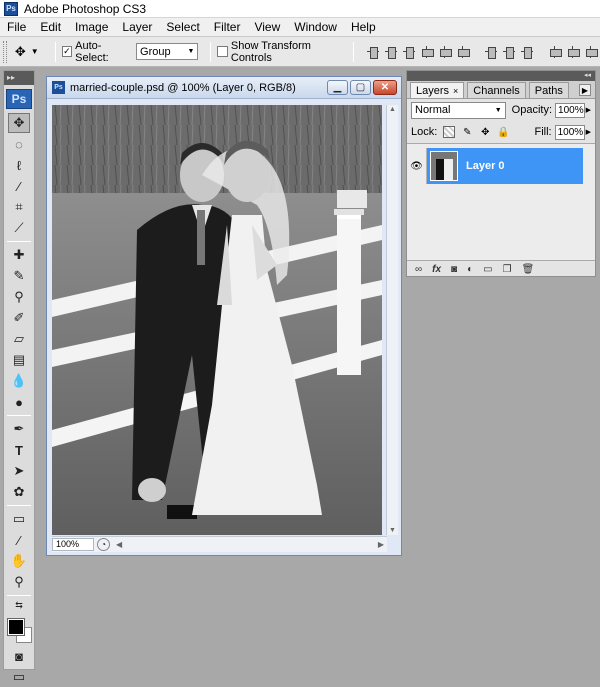  What do you see at coordinates (27, 52) in the screenshot?
I see `tool-preset-picker: ✥ ▼` at bounding box center [27, 52].